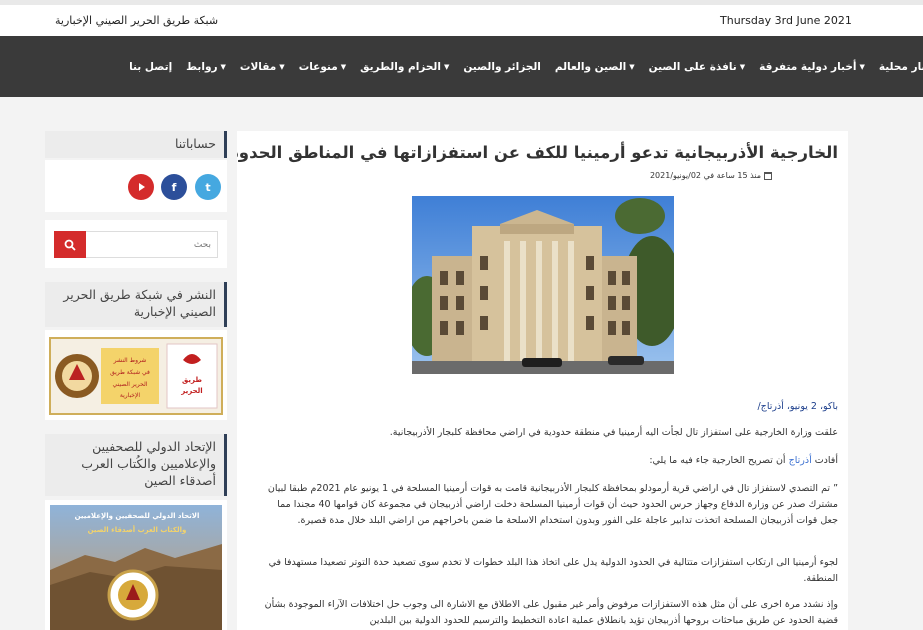 The height and width of the screenshot is (630, 923). I want to click on search-widget, so click(136, 244).